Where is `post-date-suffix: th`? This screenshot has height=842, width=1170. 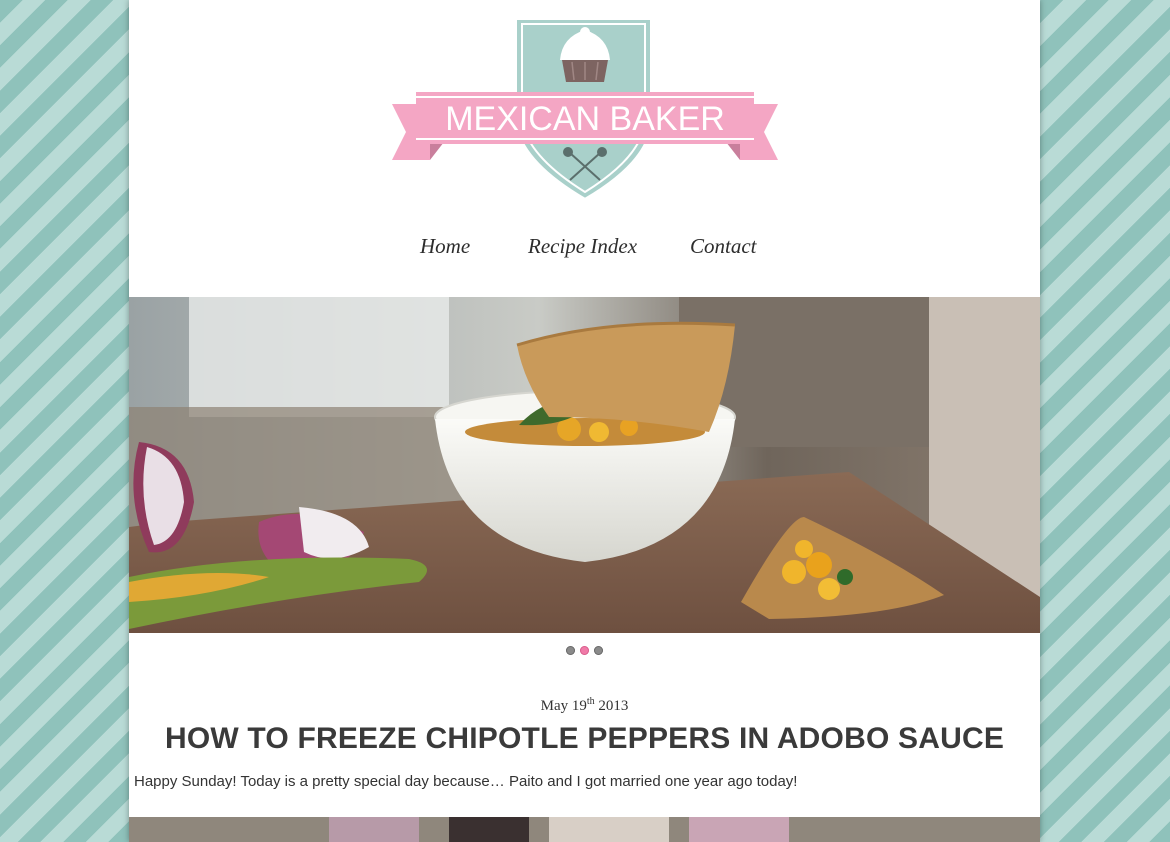
post-date-suffix: th is located at coordinates (590, 701).